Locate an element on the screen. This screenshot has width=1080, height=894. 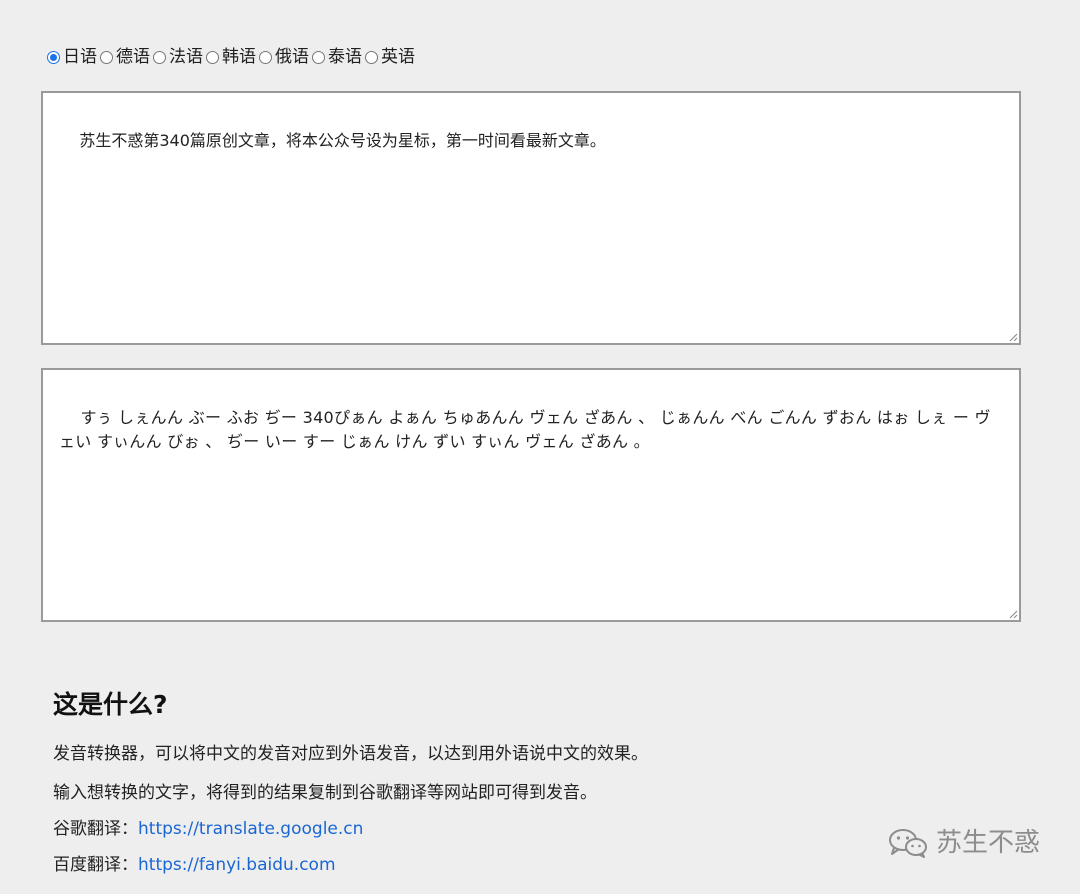
radio-thai is located at coordinates (318, 57).